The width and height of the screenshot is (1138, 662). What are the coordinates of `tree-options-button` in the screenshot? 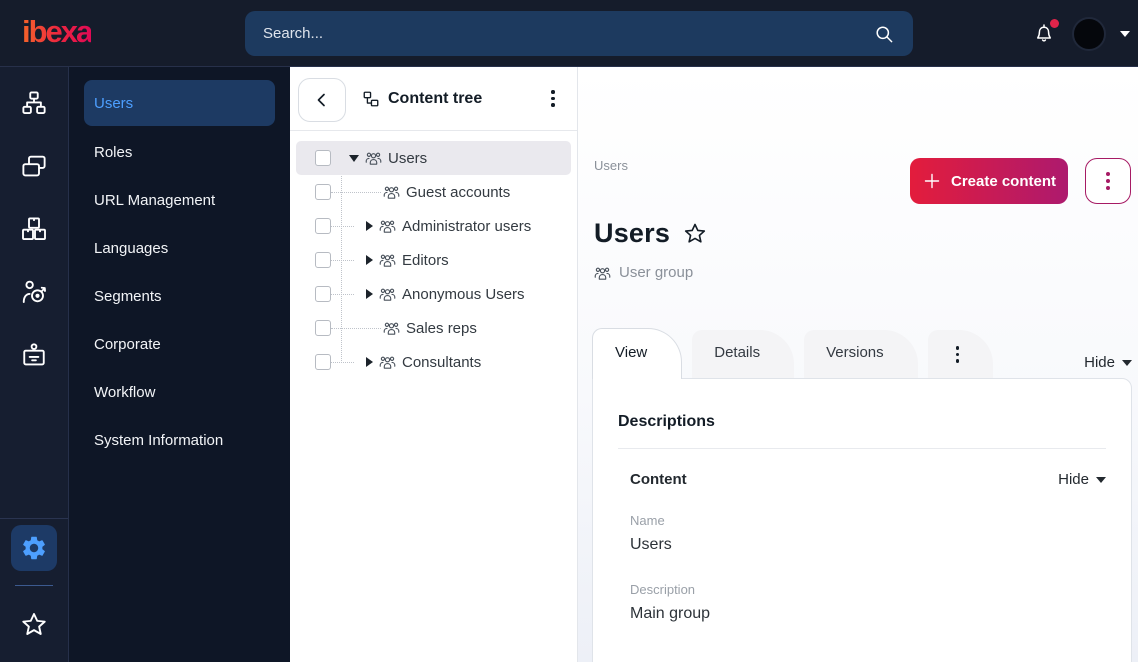 It's located at (553, 99).